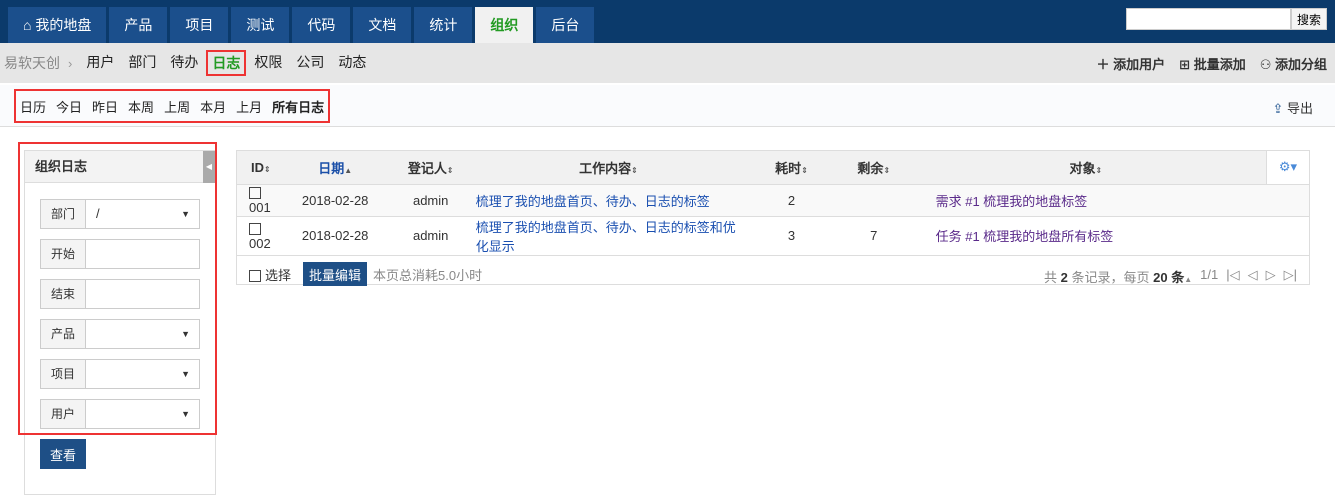  I want to click on object-link: 任务 #1 梳理我的地盘所有标签, so click(1025, 236).